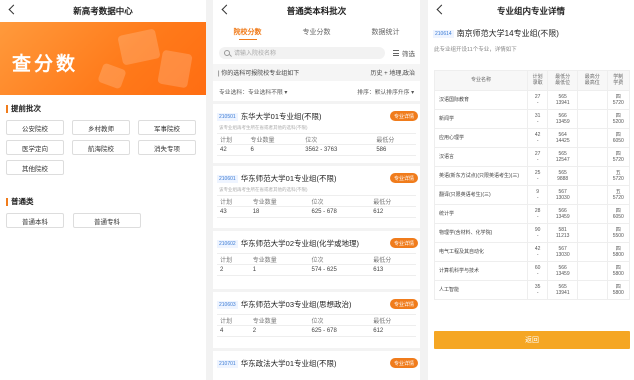 This screenshot has width=634, height=380. I want to click on category-button: 消失专项, so click(167, 147).